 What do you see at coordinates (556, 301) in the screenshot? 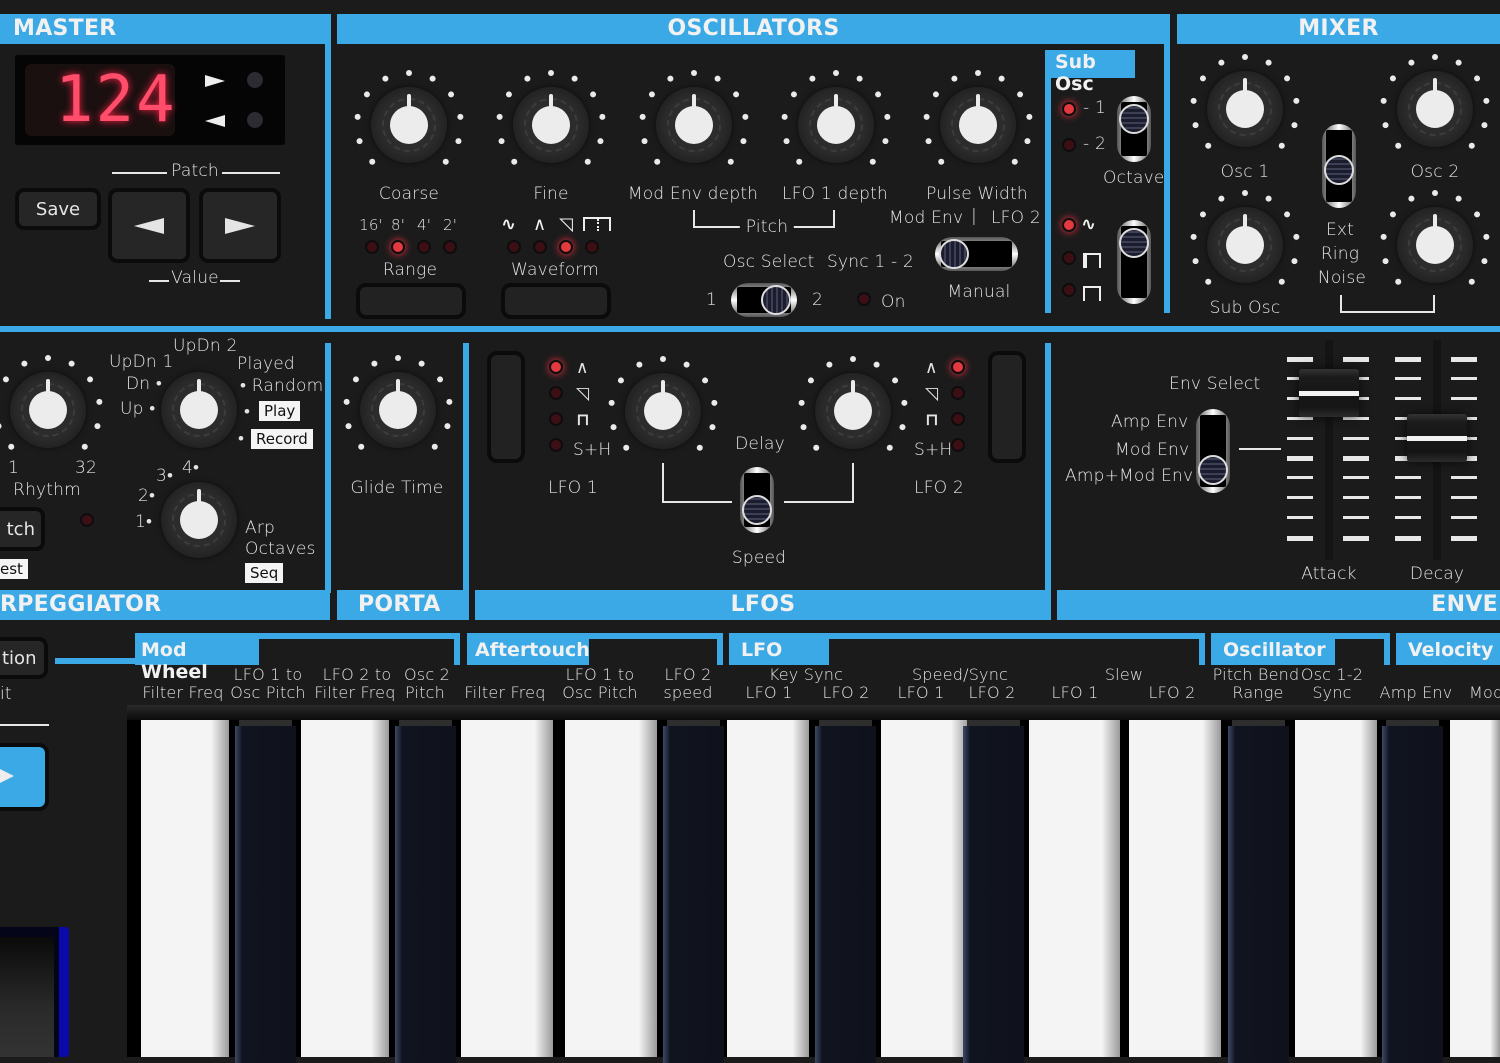
I see `waveform-button` at bounding box center [556, 301].